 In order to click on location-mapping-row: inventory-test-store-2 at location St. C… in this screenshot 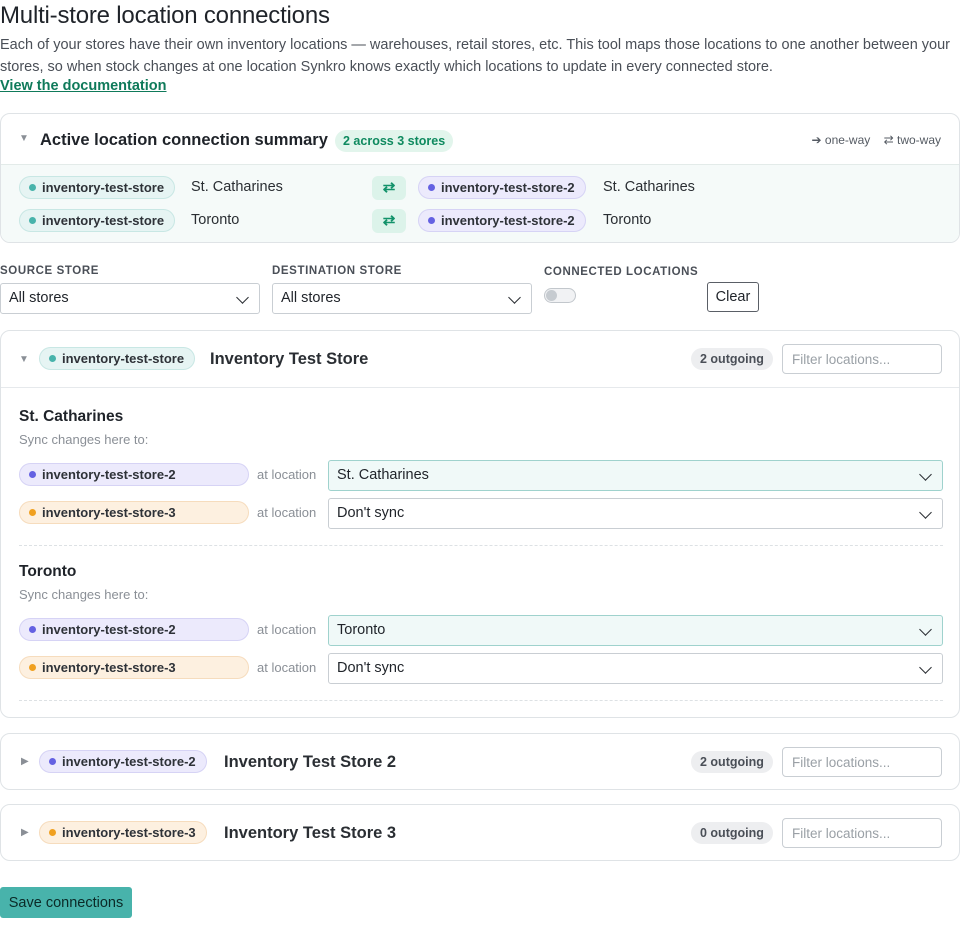, I will do `click(481, 475)`.